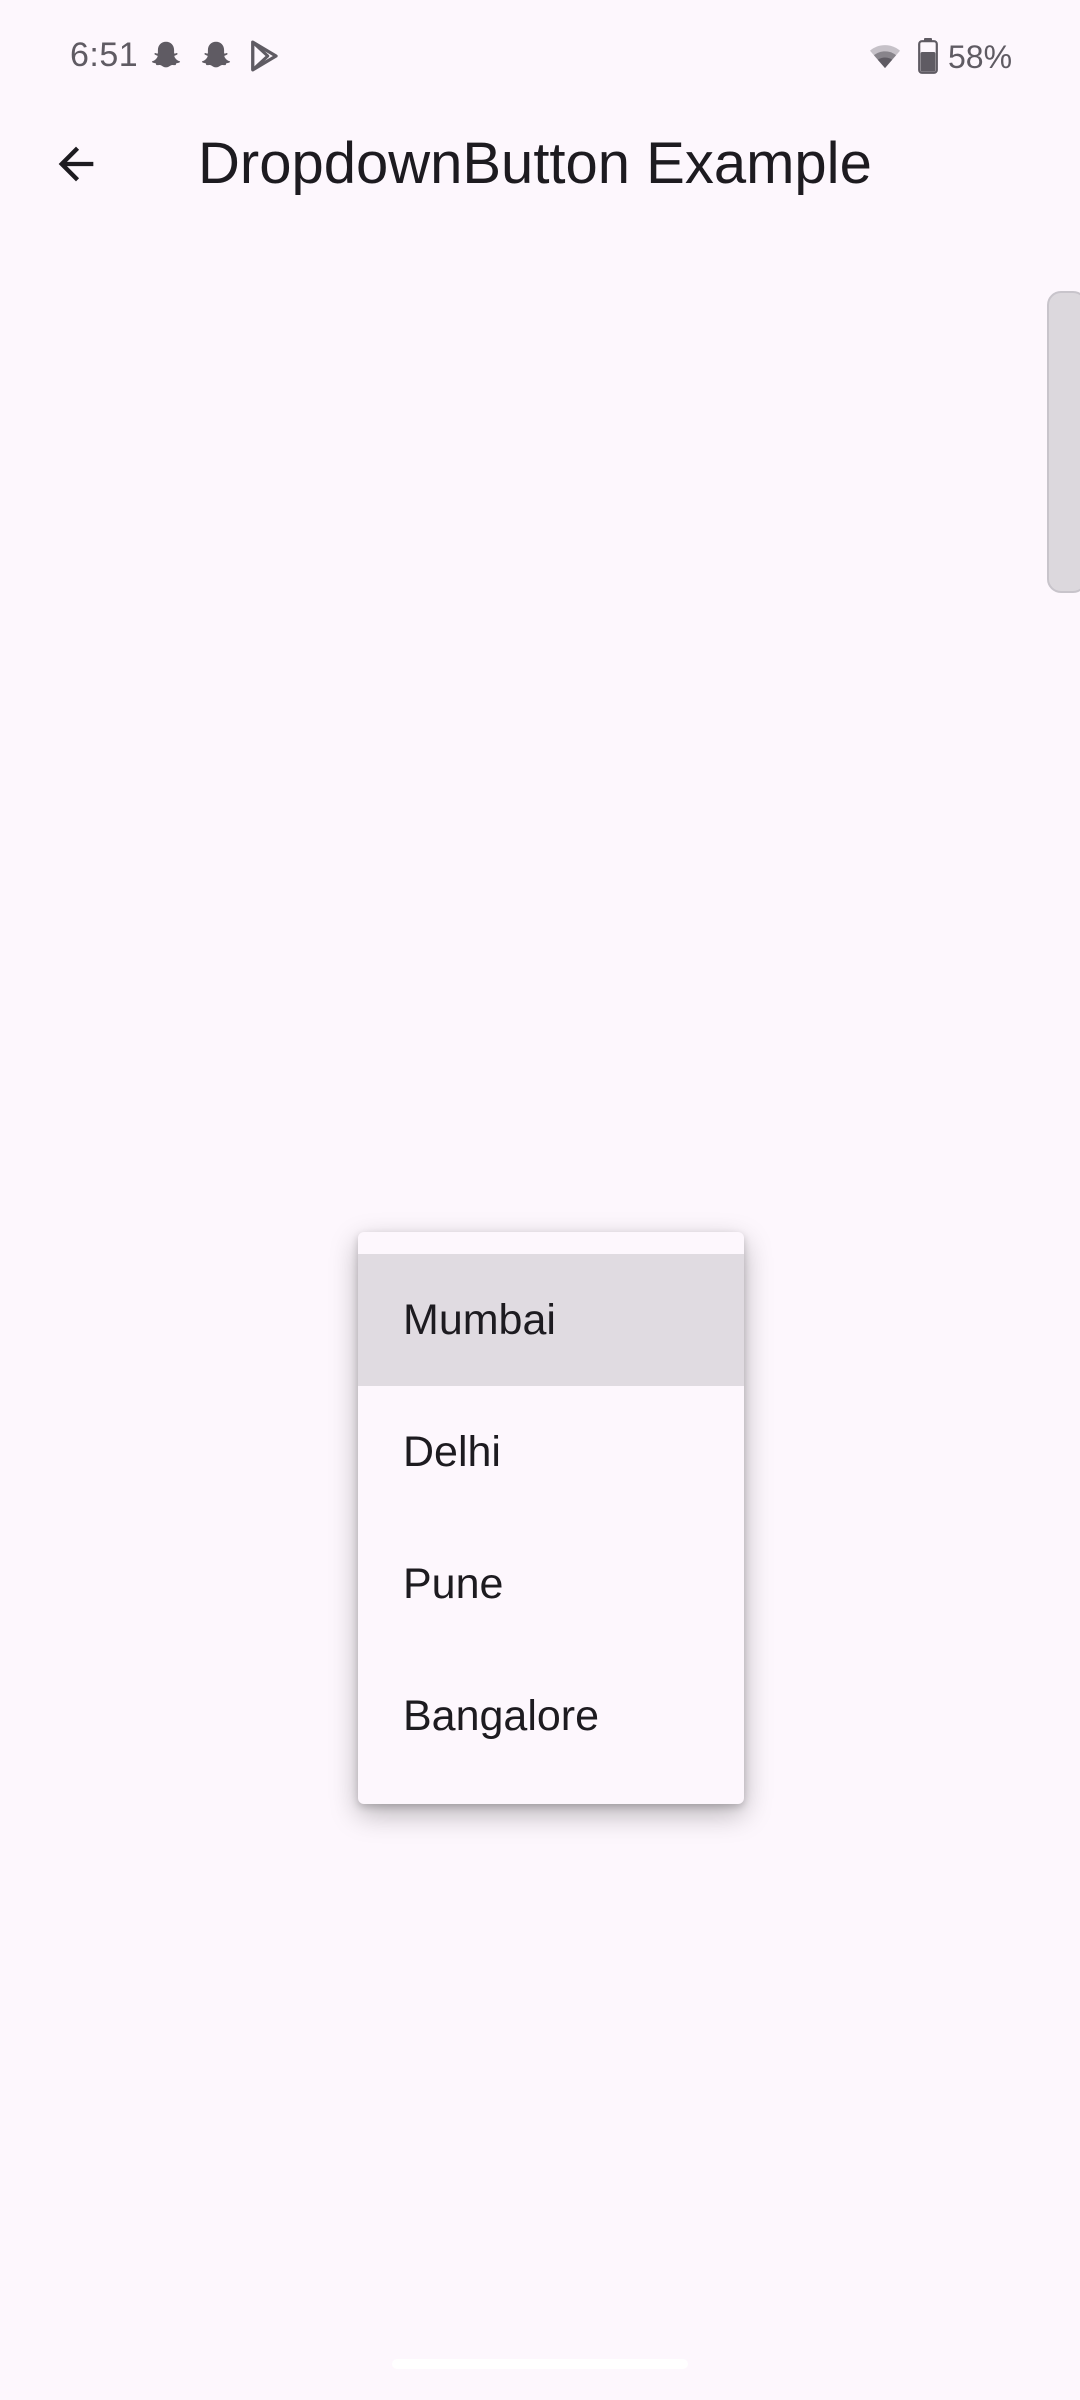 Image resolution: width=1080 pixels, height=2400 pixels. Describe the element at coordinates (540, 2364) in the screenshot. I see `gesture-nav-handle` at that location.